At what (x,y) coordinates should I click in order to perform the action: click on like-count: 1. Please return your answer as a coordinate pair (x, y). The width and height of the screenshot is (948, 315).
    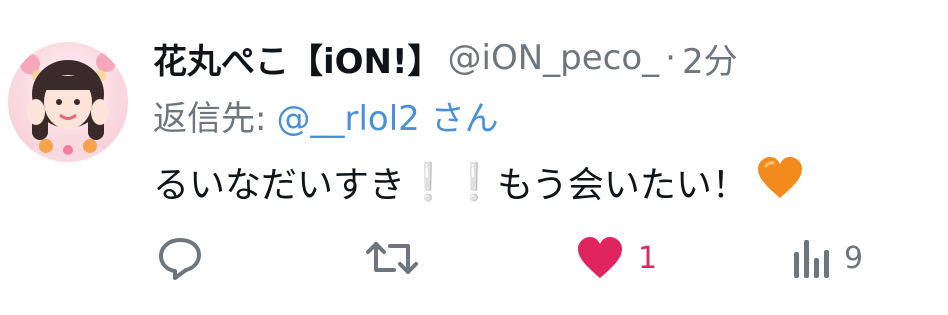
    Looking at the image, I should click on (648, 258).